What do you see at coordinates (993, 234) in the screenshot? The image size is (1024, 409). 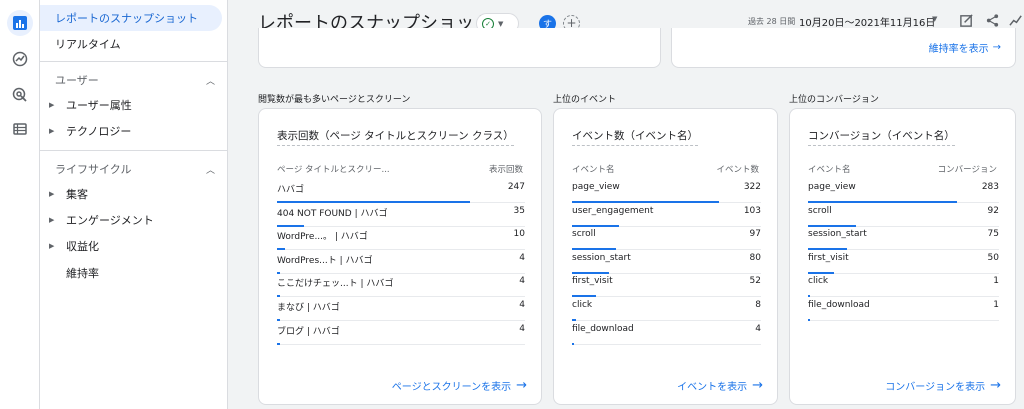 I see `row-value: 75` at bounding box center [993, 234].